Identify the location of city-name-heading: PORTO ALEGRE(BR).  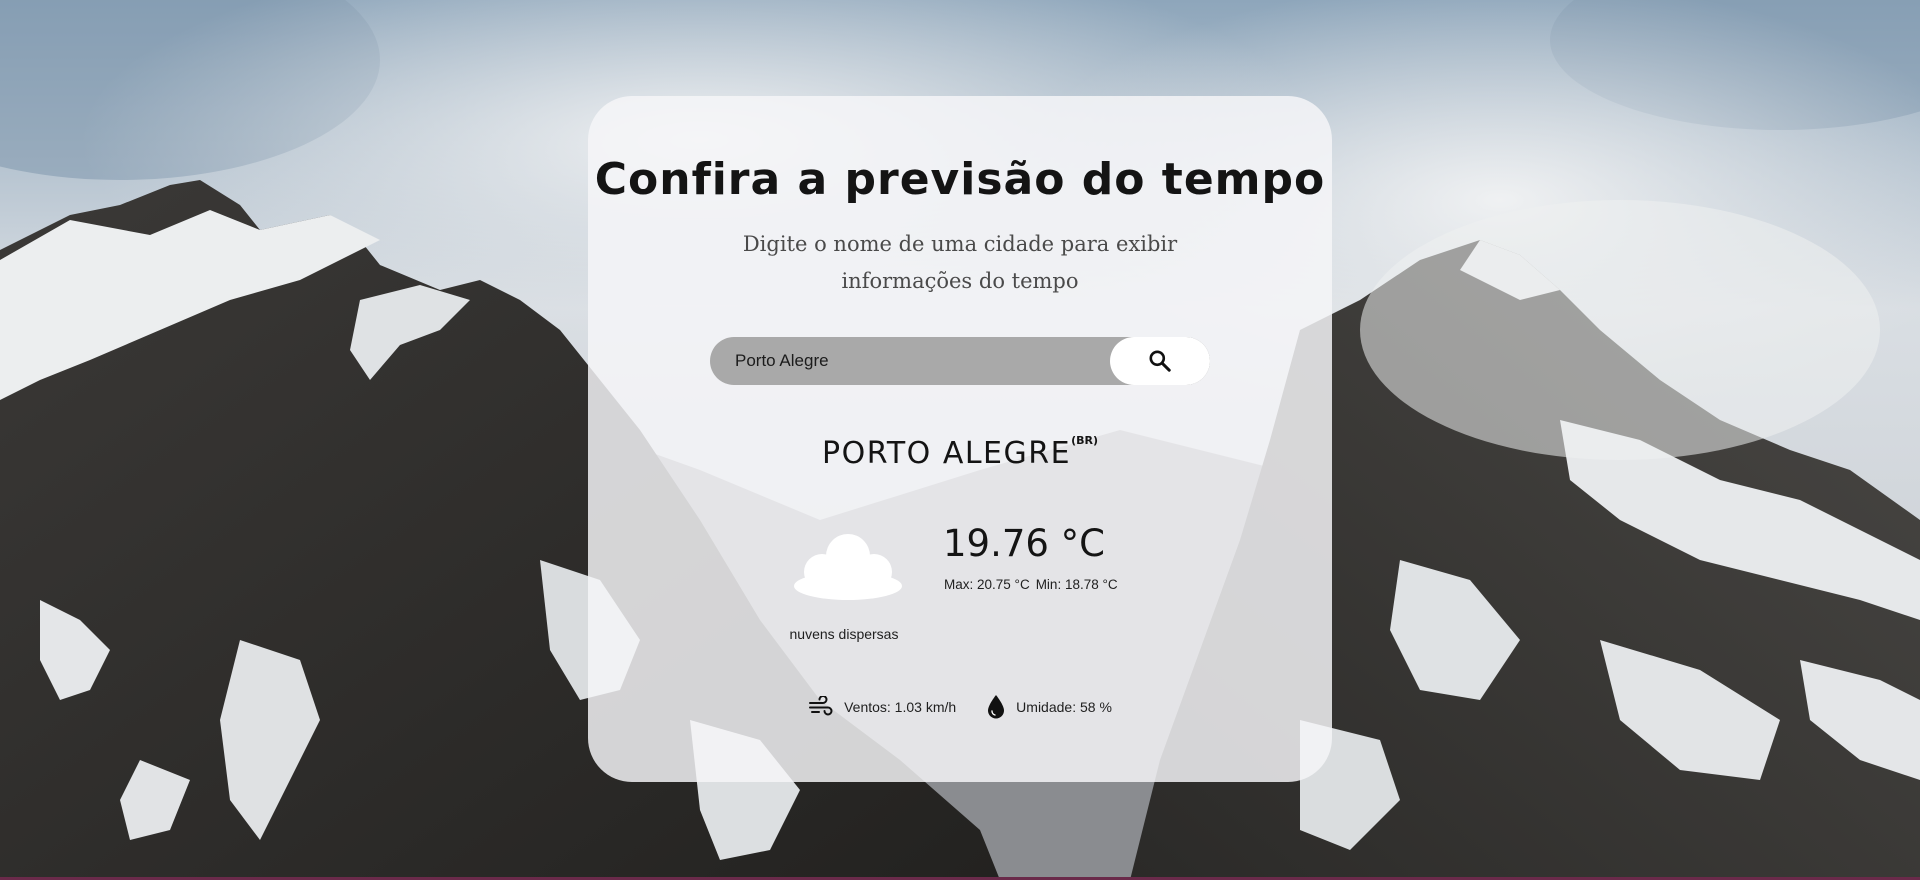
(960, 452).